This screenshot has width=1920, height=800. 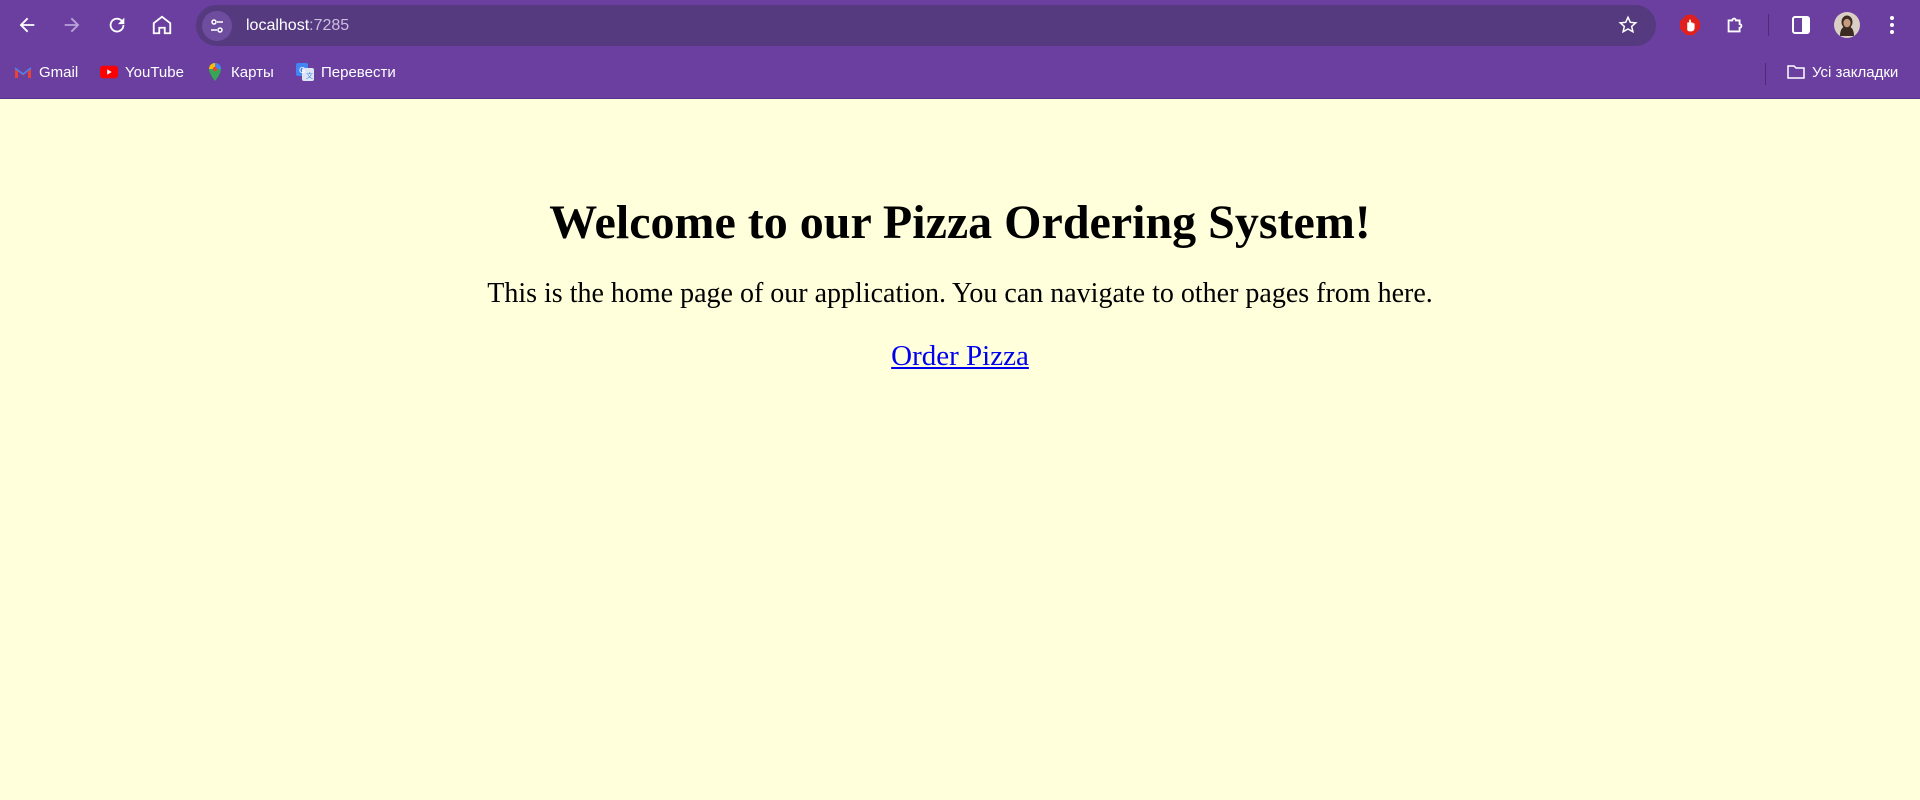 What do you see at coordinates (926, 25) in the screenshot?
I see `address-bar: localhost:7285` at bounding box center [926, 25].